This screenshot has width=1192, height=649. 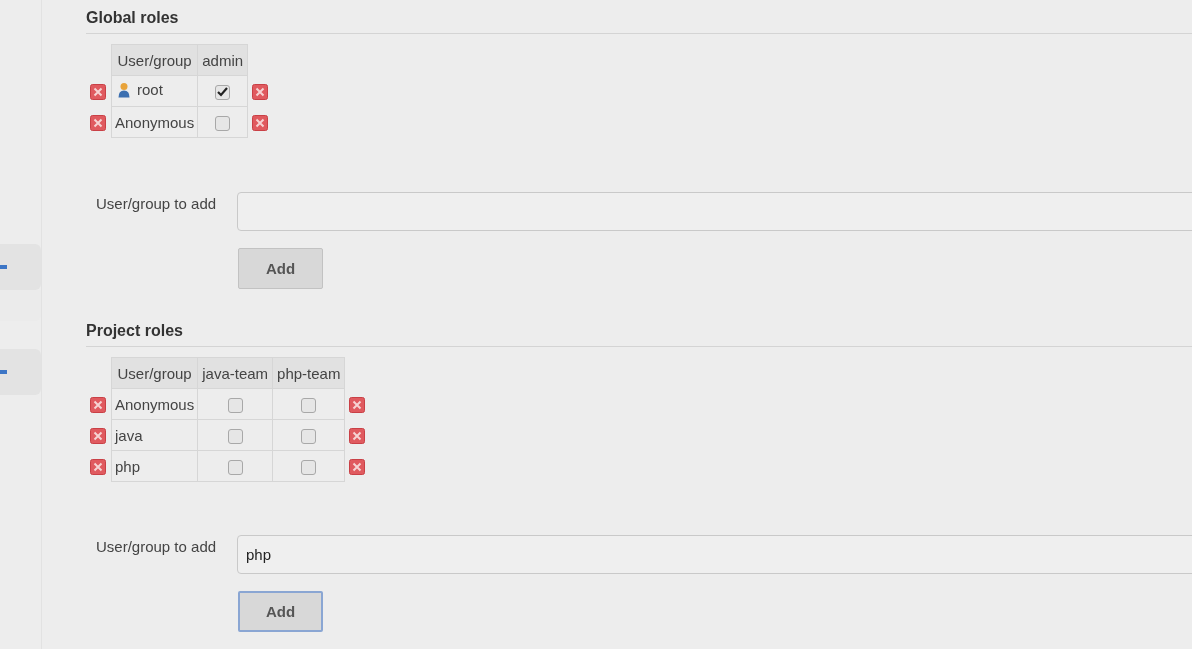 What do you see at coordinates (639, 20) in the screenshot?
I see `section-heading: Global roles` at bounding box center [639, 20].